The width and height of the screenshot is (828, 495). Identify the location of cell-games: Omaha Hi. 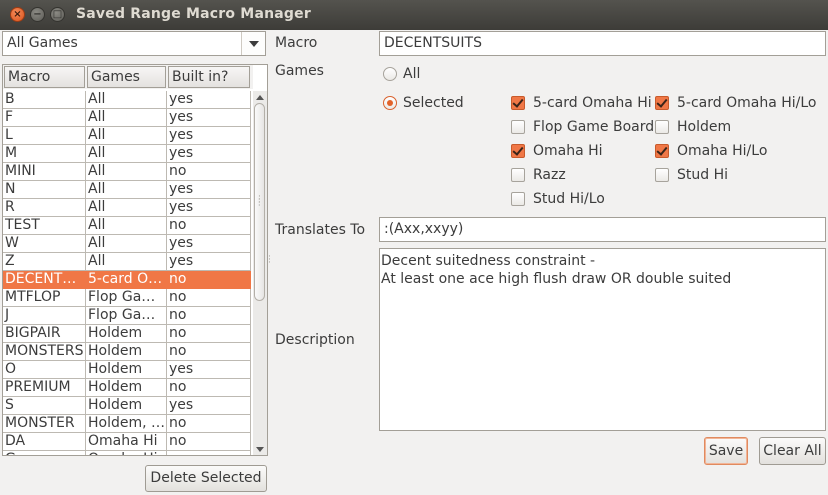
(126, 453).